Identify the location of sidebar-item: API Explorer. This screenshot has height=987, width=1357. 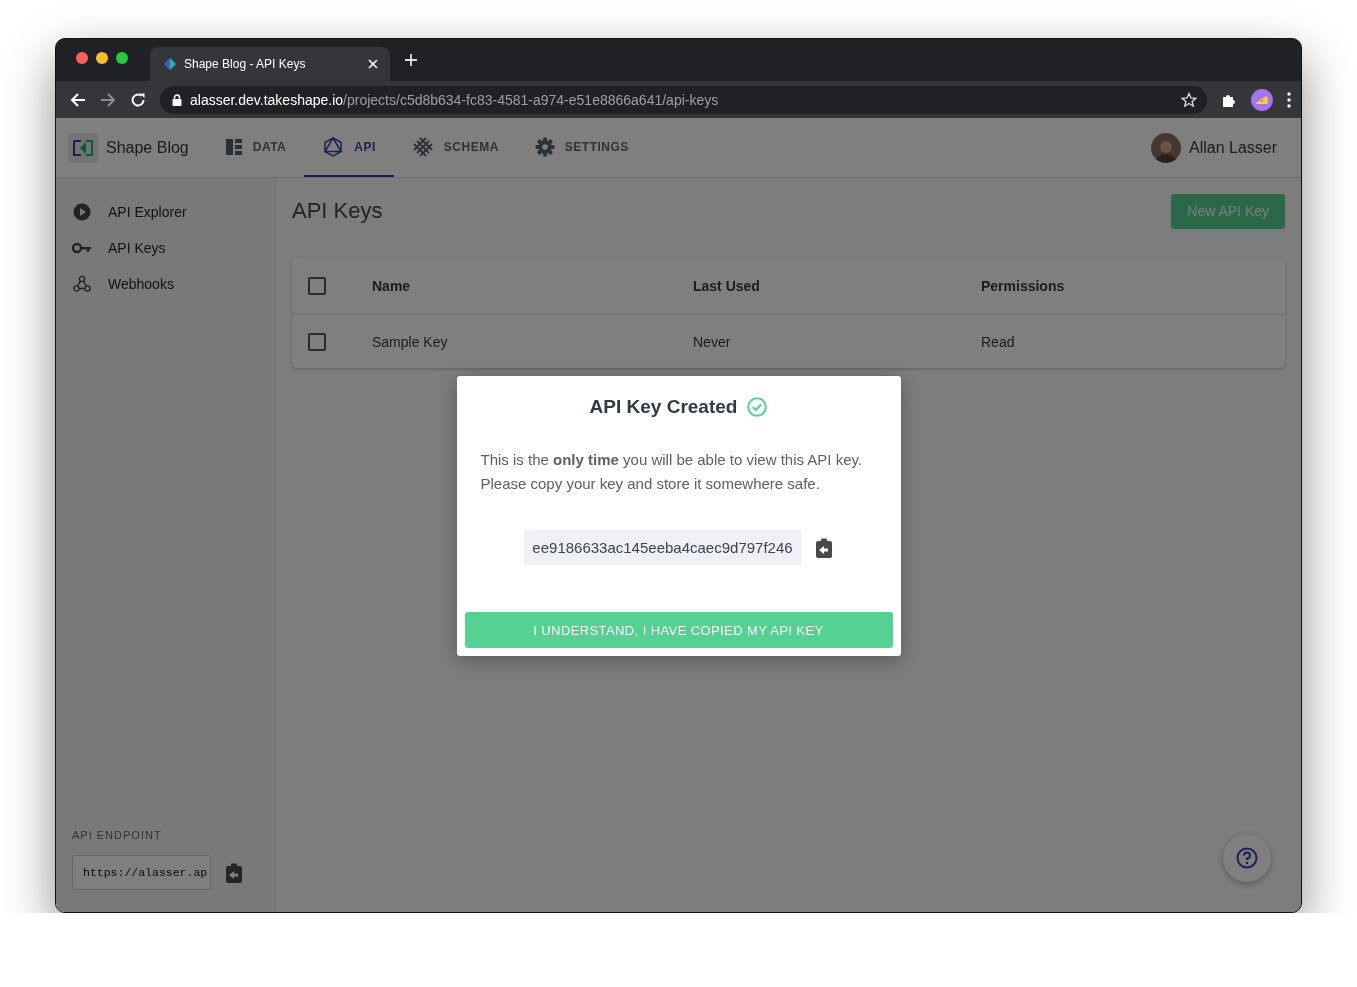
(173, 212).